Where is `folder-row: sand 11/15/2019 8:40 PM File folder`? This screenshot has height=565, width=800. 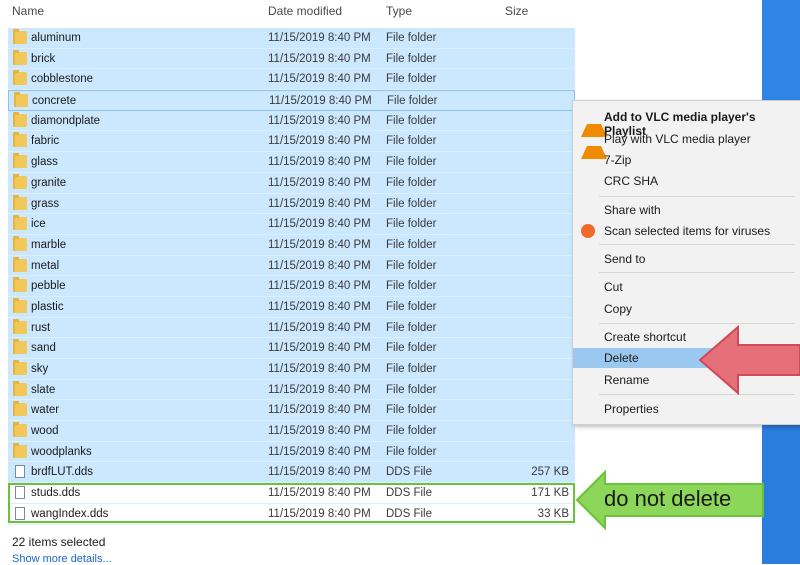
folder-row: sand 11/15/2019 8:40 PM File folder is located at coordinates (291, 348).